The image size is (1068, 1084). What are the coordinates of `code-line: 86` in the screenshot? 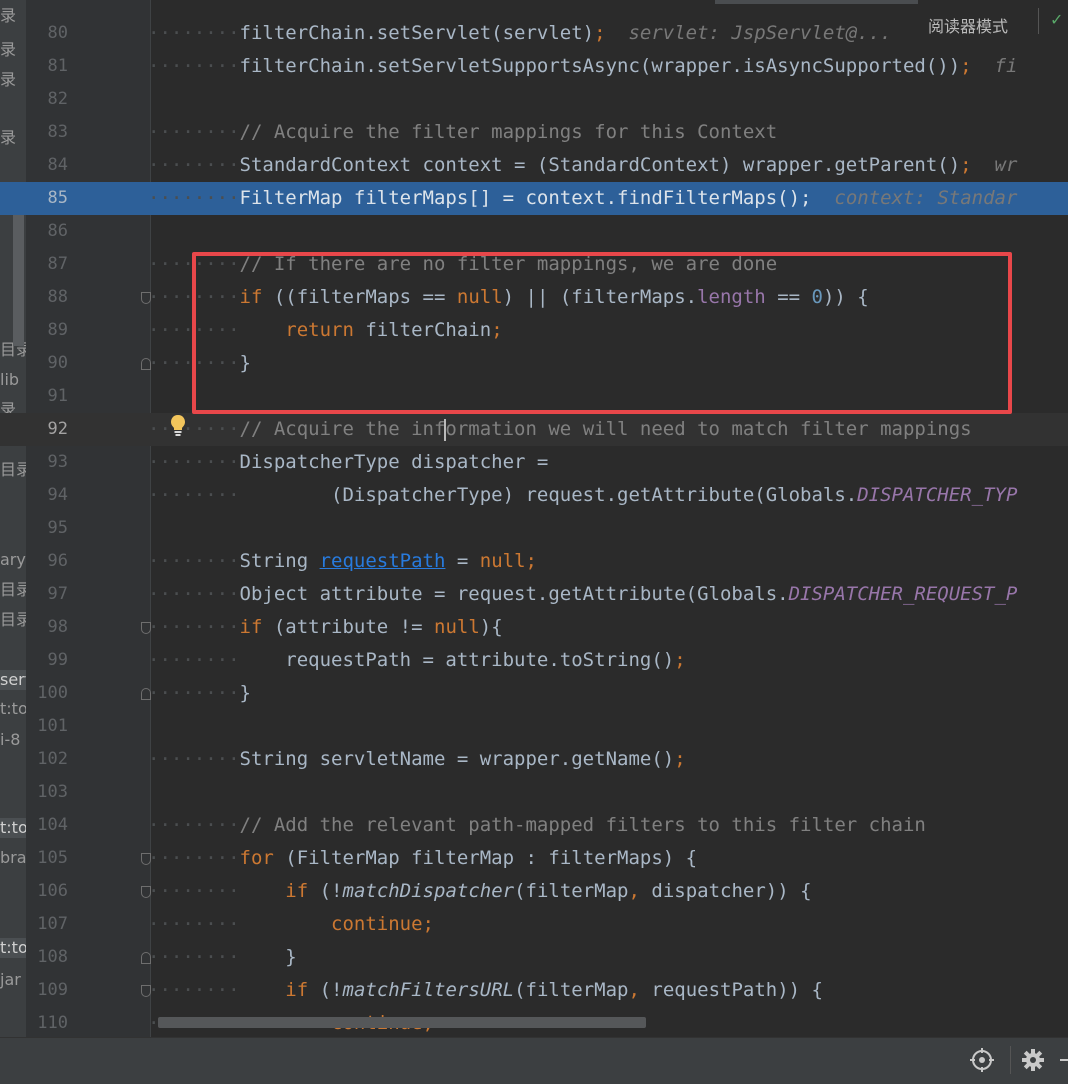 It's located at (534, 231).